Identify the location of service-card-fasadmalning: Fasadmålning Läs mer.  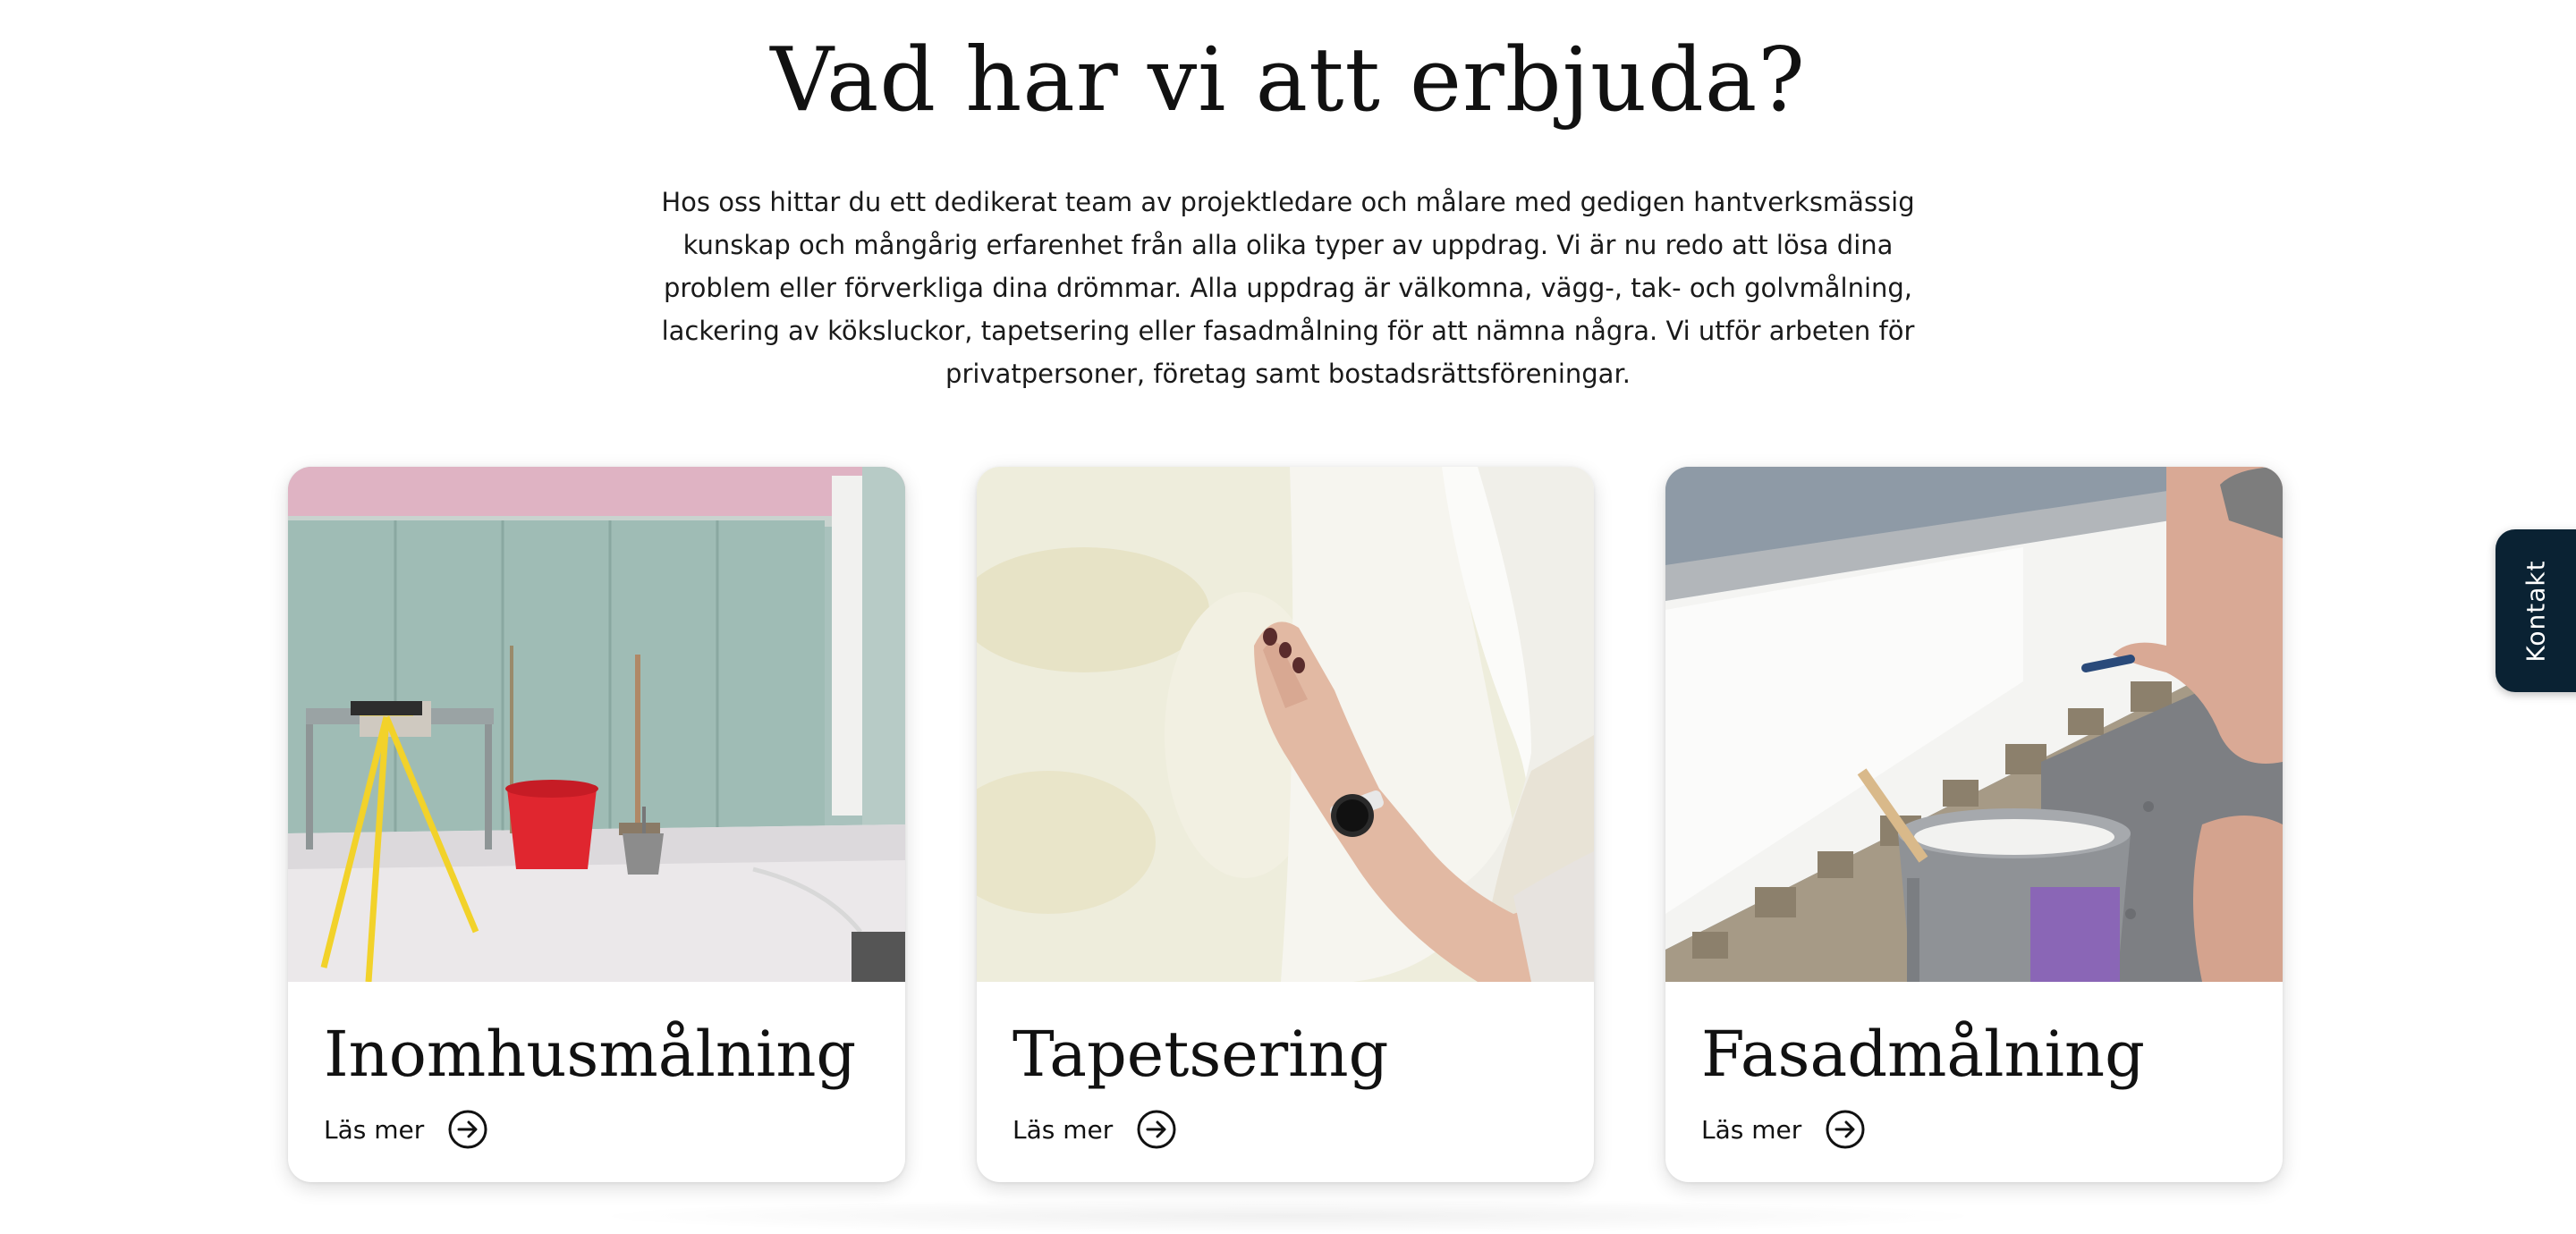
(1974, 825).